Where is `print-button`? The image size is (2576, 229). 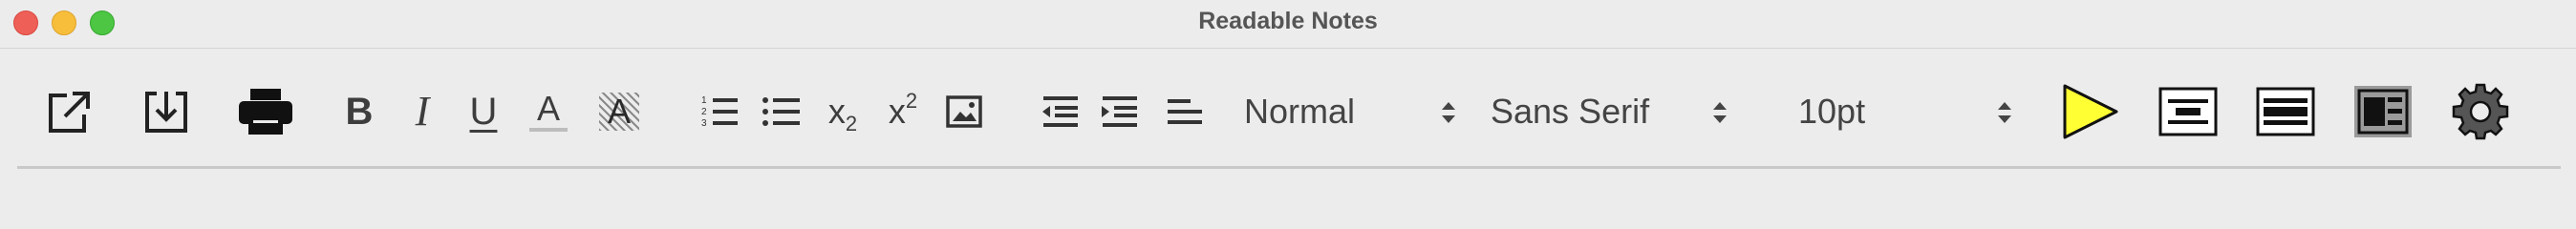
print-button is located at coordinates (265, 112).